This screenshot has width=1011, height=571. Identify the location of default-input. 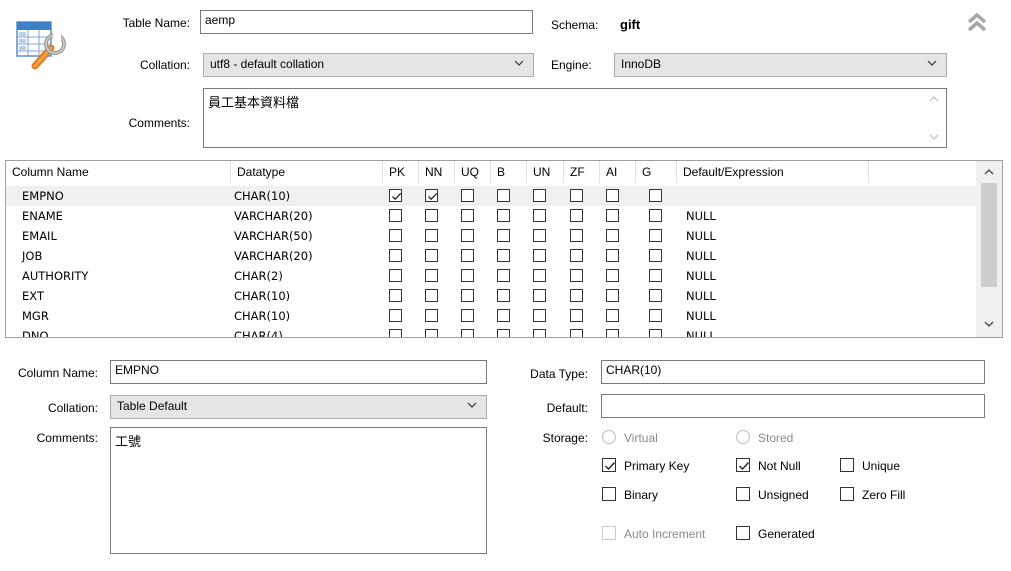
(793, 406).